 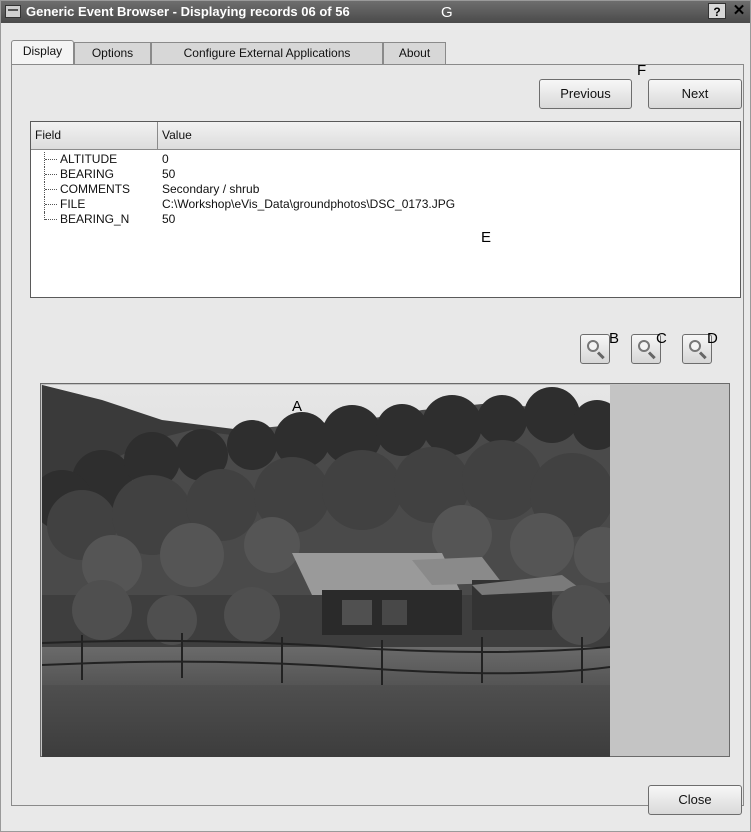 I want to click on next-button: Next, so click(x=695, y=94).